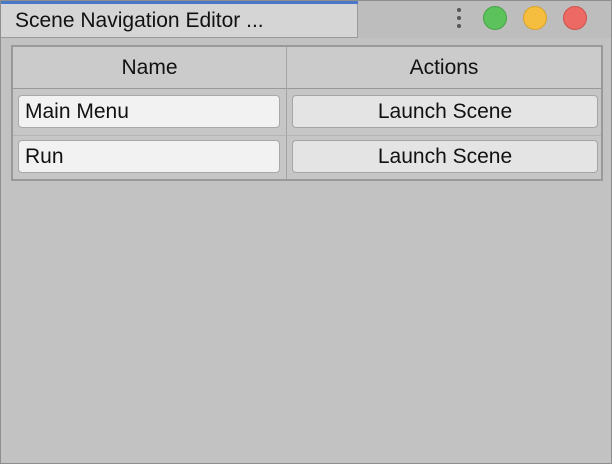 The image size is (612, 464). Describe the element at coordinates (575, 18) in the screenshot. I see `close-button` at that location.